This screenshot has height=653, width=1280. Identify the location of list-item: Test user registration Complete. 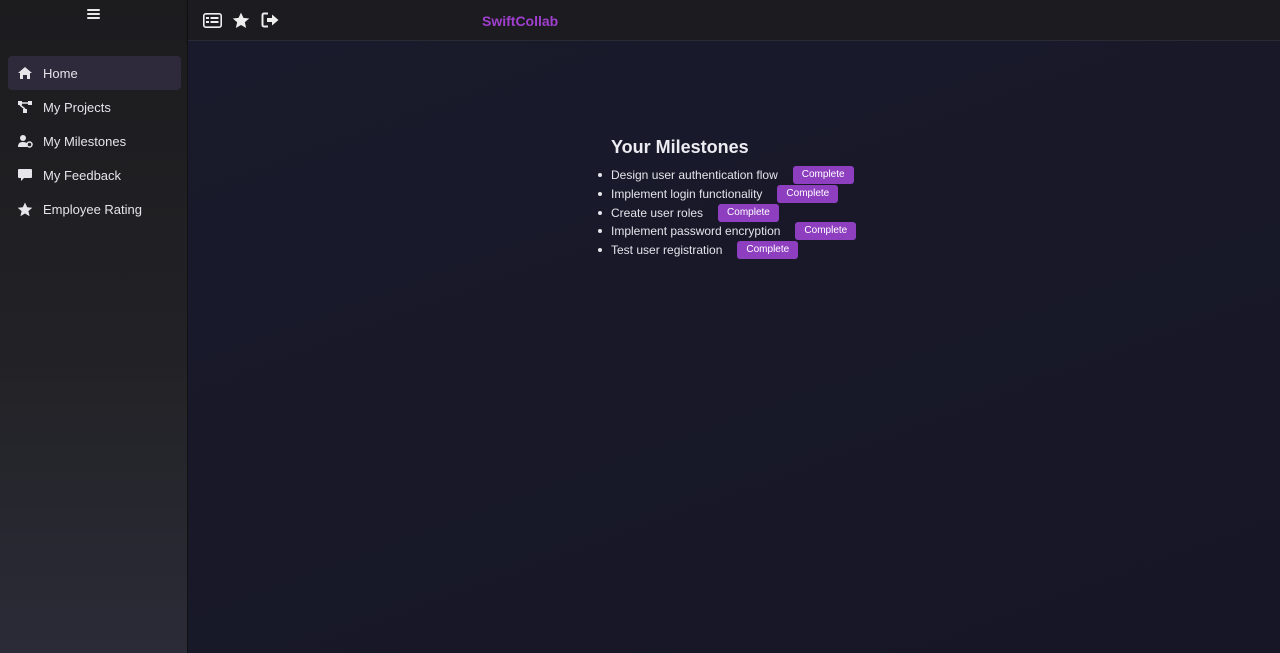
(764, 250).